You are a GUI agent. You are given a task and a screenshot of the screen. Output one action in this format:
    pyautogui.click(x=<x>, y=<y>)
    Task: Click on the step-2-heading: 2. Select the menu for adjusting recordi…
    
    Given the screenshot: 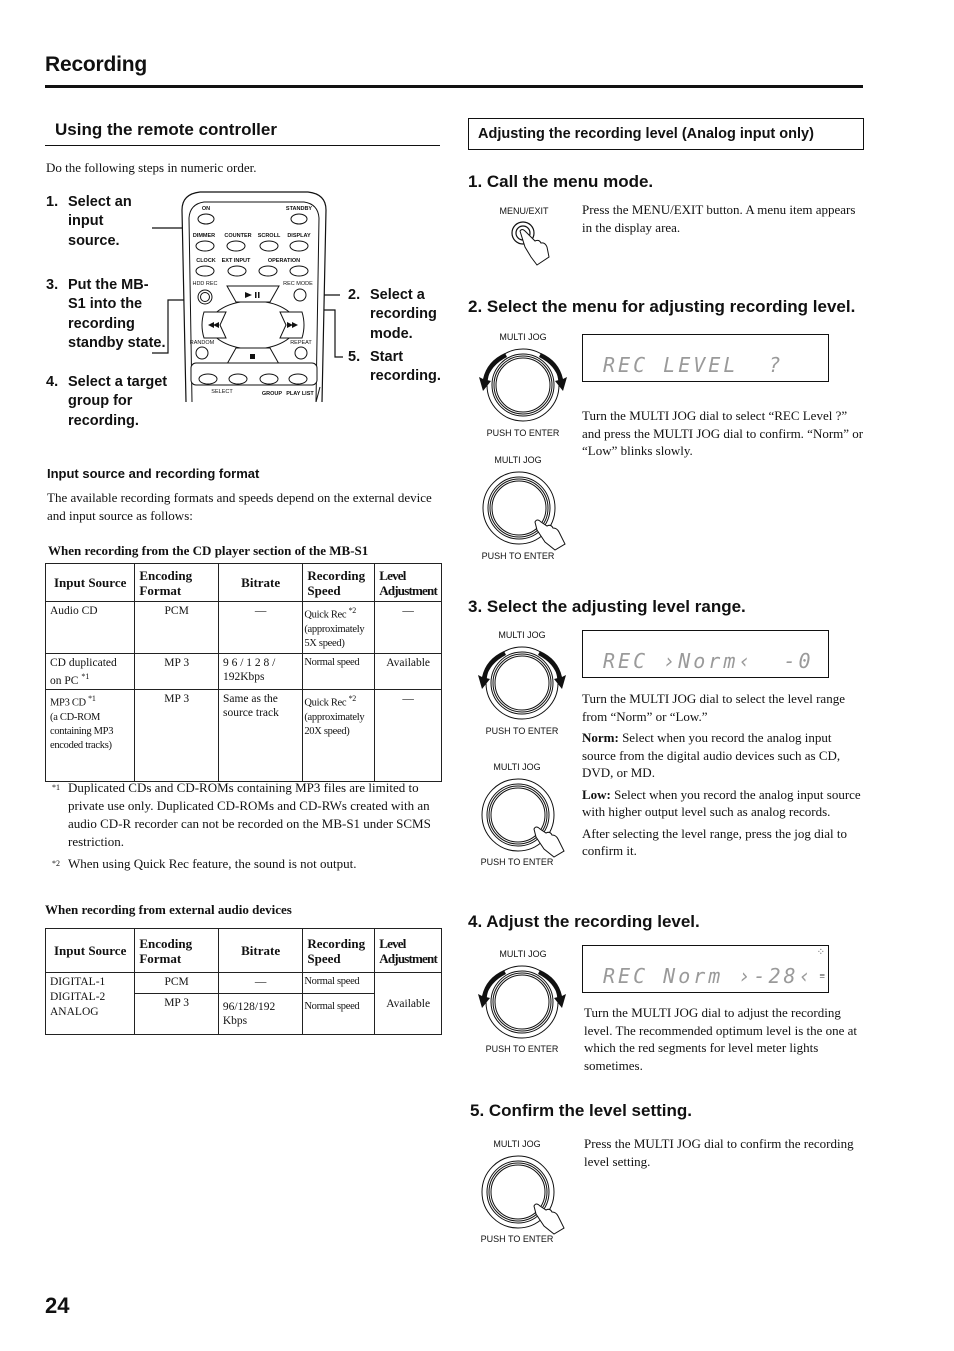 What is the action you would take?
    pyautogui.click(x=662, y=306)
    